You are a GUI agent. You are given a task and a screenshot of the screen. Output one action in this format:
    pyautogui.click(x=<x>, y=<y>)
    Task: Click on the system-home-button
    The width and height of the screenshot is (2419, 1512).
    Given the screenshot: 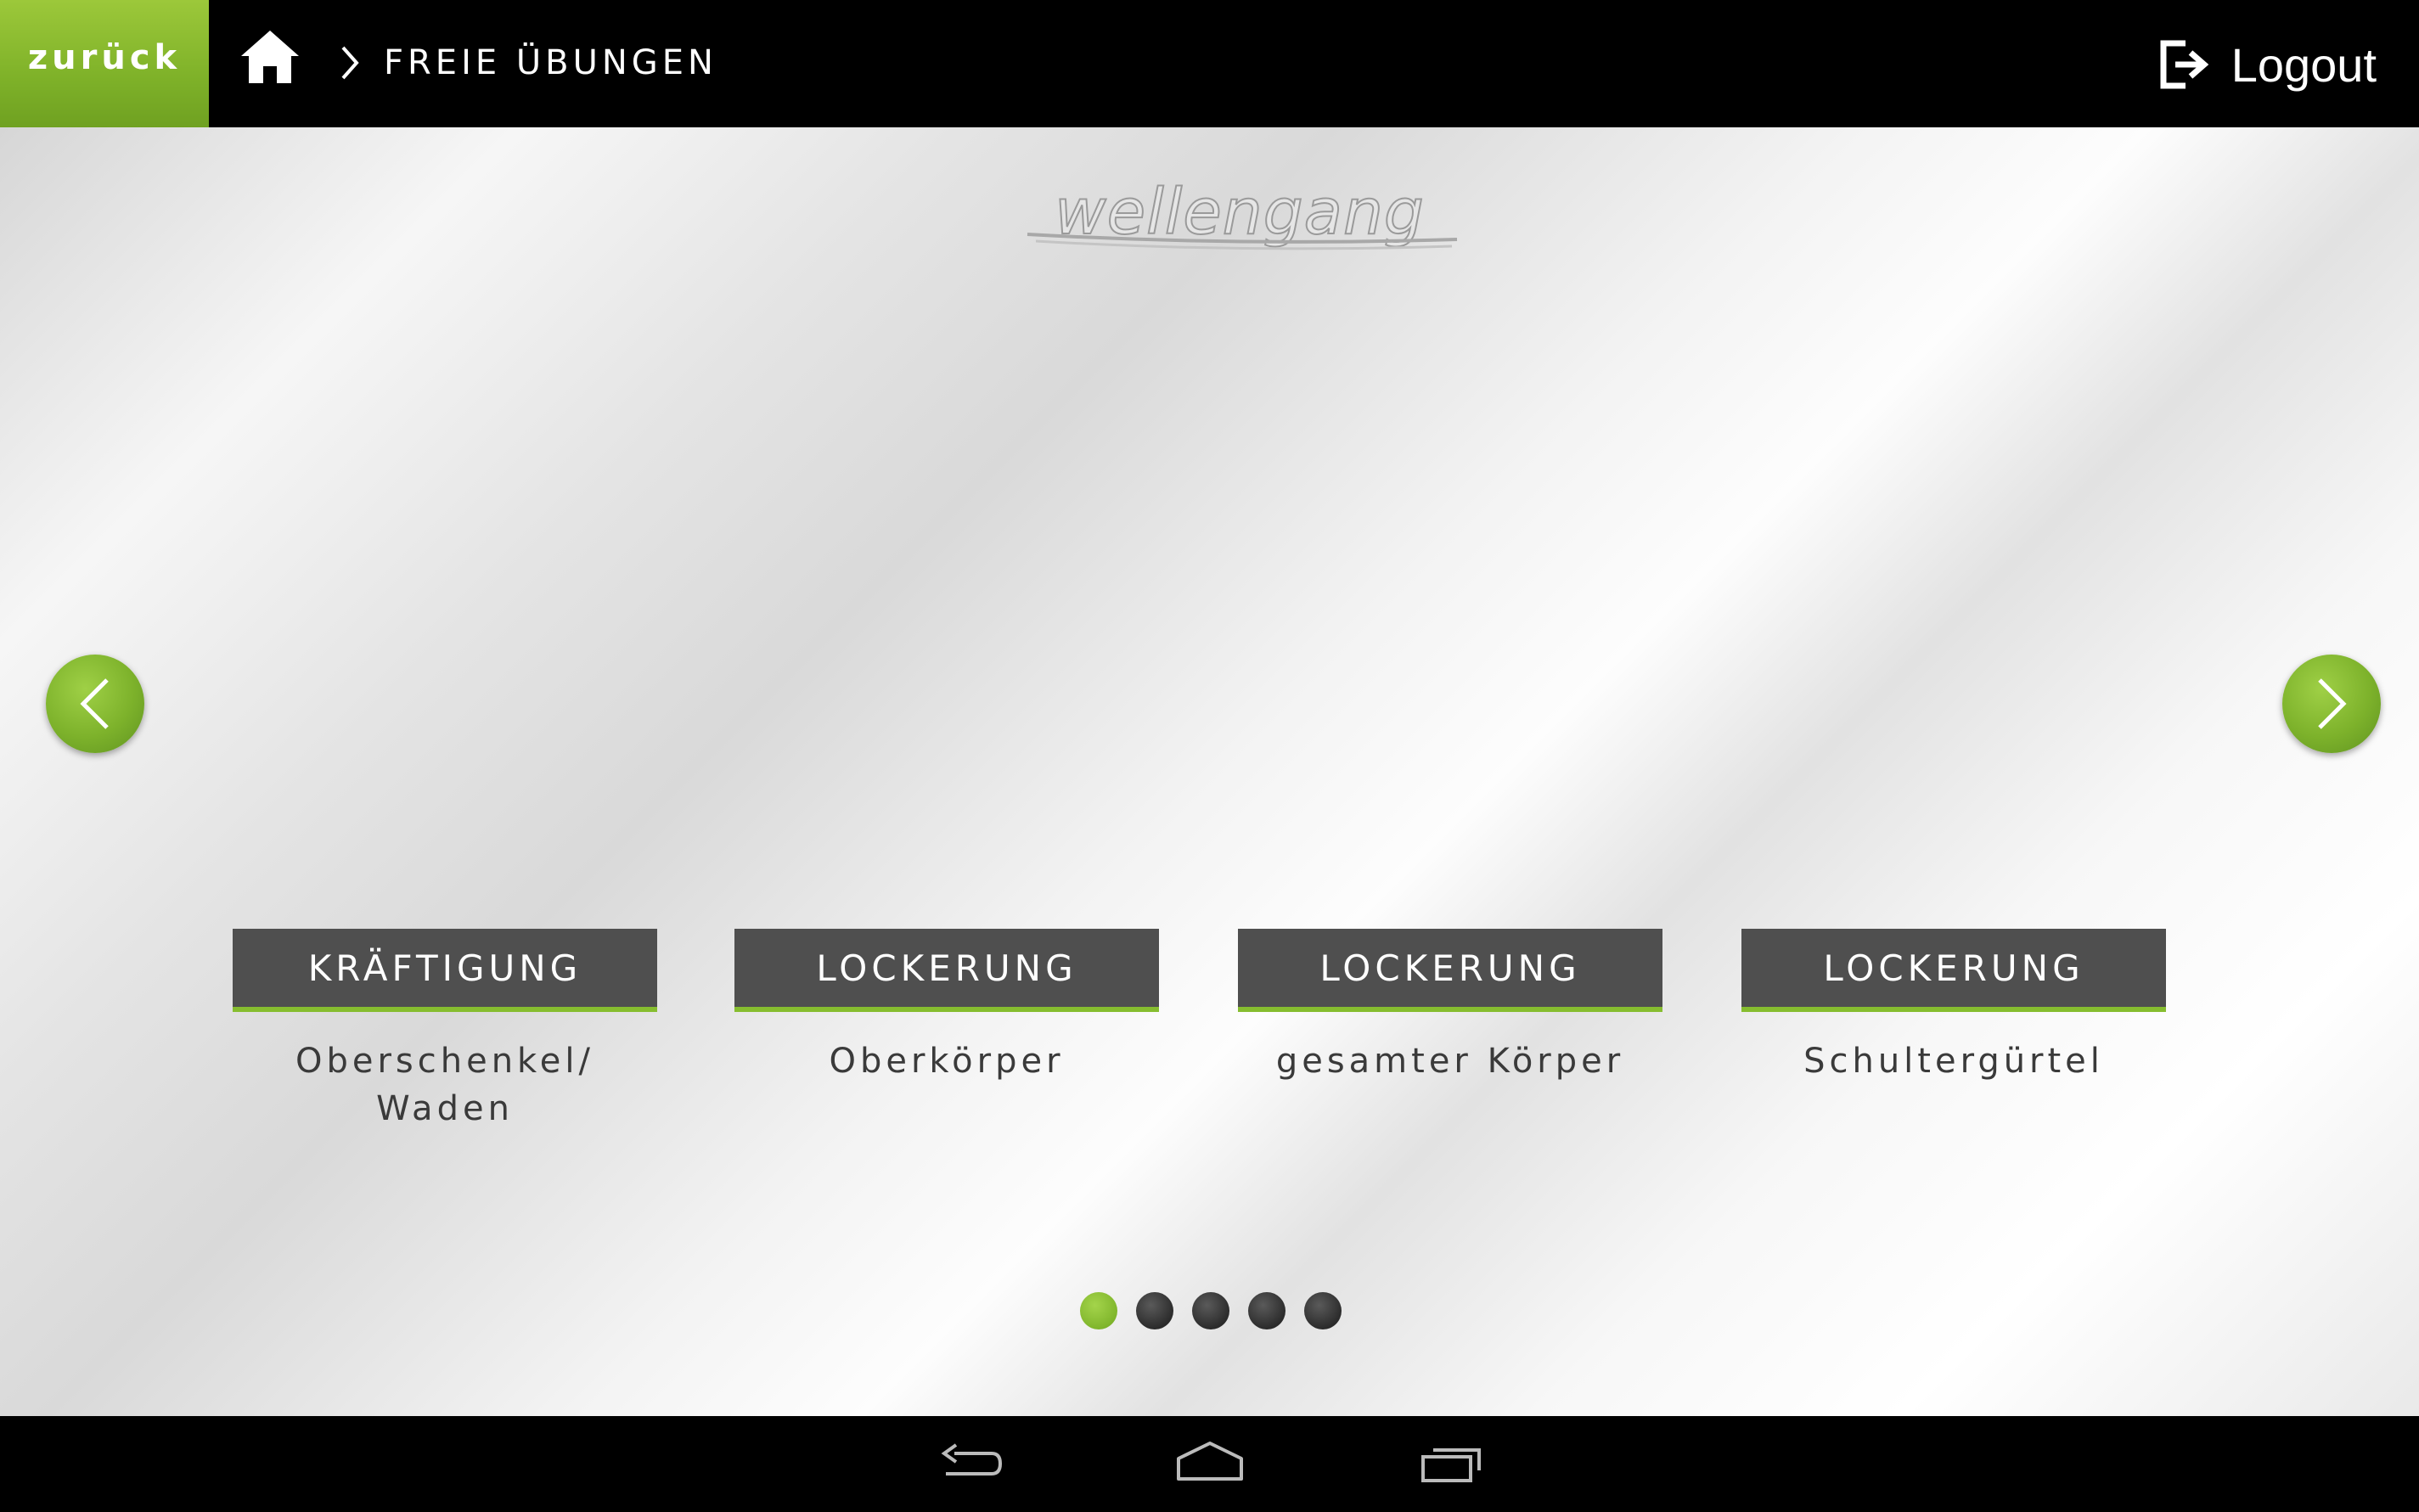 What is the action you would take?
    pyautogui.click(x=1210, y=1464)
    